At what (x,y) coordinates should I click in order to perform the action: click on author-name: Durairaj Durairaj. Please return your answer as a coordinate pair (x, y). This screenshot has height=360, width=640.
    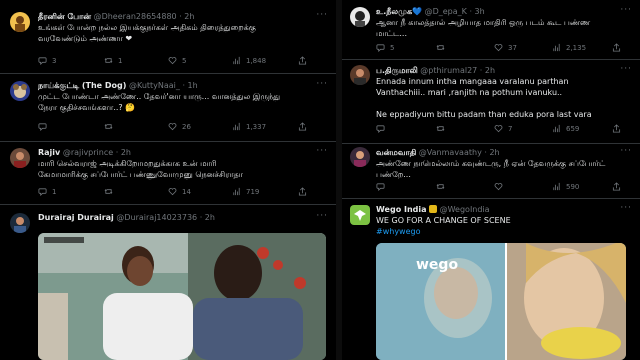
    Looking at the image, I should click on (76, 217).